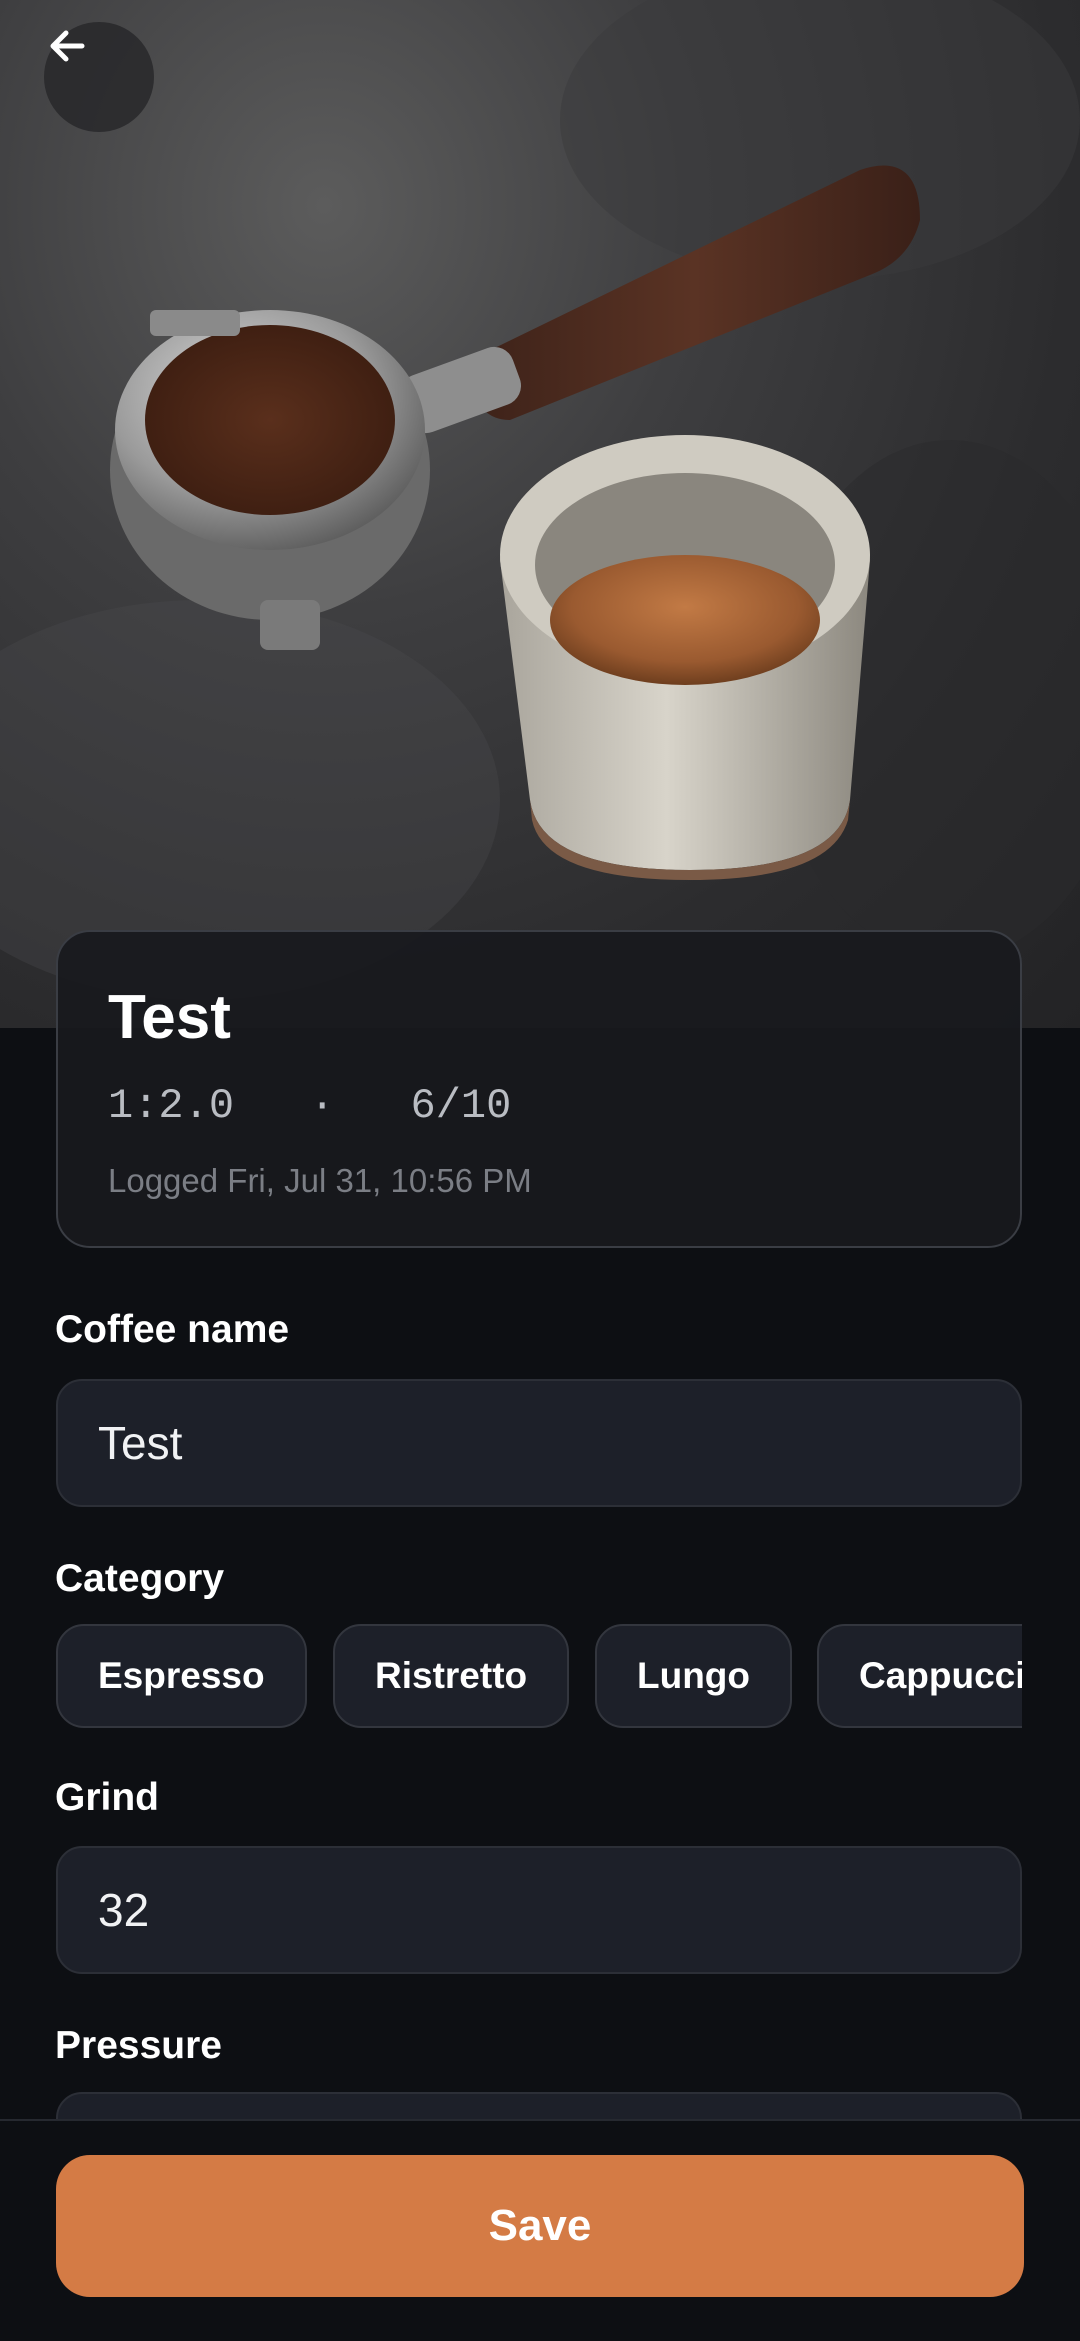  I want to click on coffee-name-input, so click(539, 1443).